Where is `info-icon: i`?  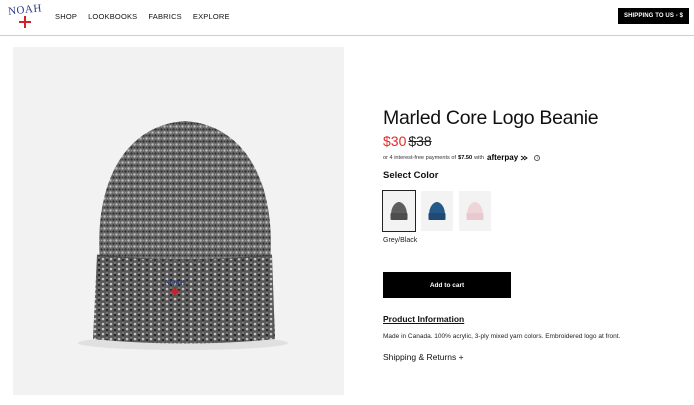 info-icon: i is located at coordinates (537, 157).